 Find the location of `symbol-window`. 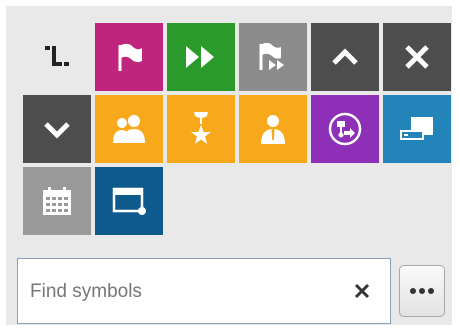

symbol-window is located at coordinates (129, 201).